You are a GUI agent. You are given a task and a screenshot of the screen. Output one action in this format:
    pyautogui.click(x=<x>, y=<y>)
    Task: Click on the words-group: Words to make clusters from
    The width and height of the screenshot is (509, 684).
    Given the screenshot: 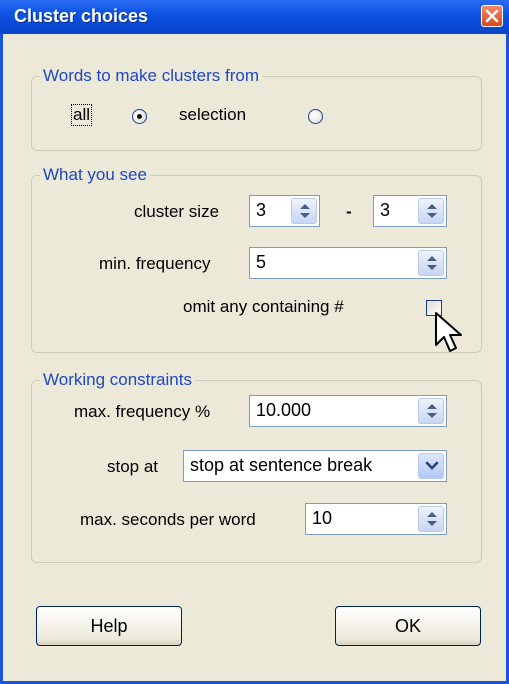 What is the action you would take?
    pyautogui.click(x=256, y=108)
    